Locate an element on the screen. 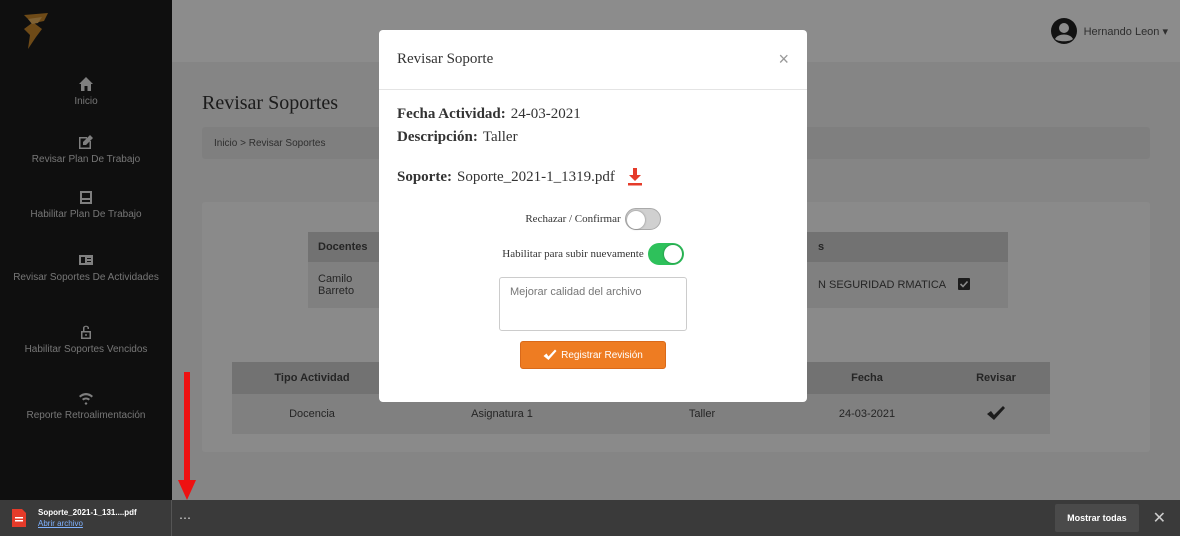  fecha-line: Fecha Actividad: 24-03-2021 is located at coordinates (593, 114).